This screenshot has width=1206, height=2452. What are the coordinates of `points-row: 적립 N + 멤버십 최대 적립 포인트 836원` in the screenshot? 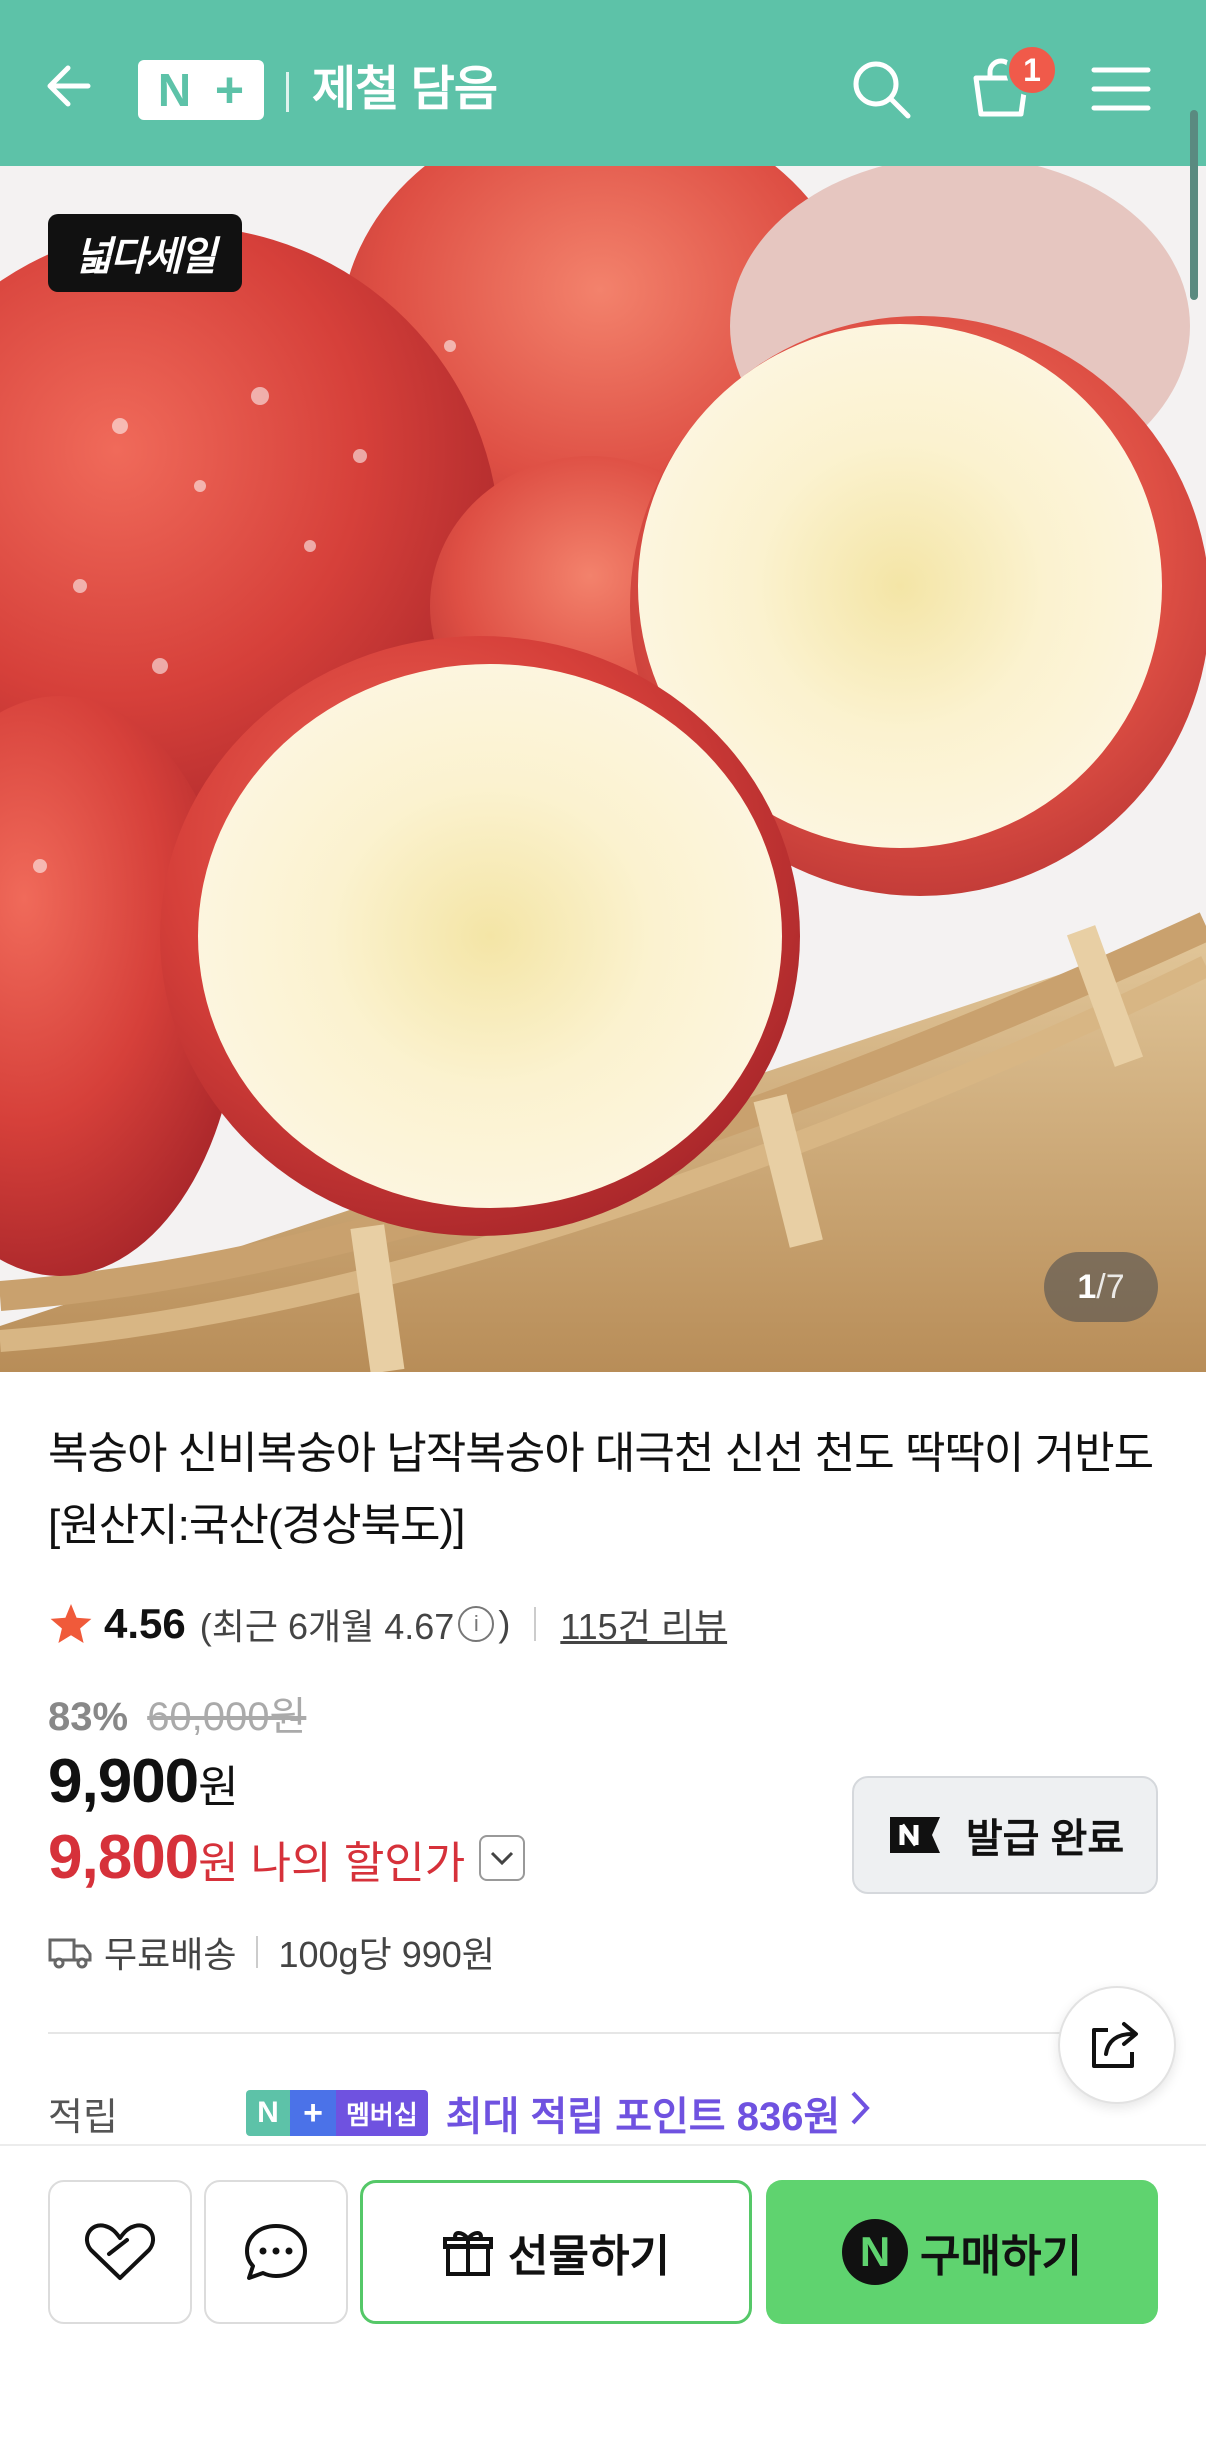 It's located at (459, 2113).